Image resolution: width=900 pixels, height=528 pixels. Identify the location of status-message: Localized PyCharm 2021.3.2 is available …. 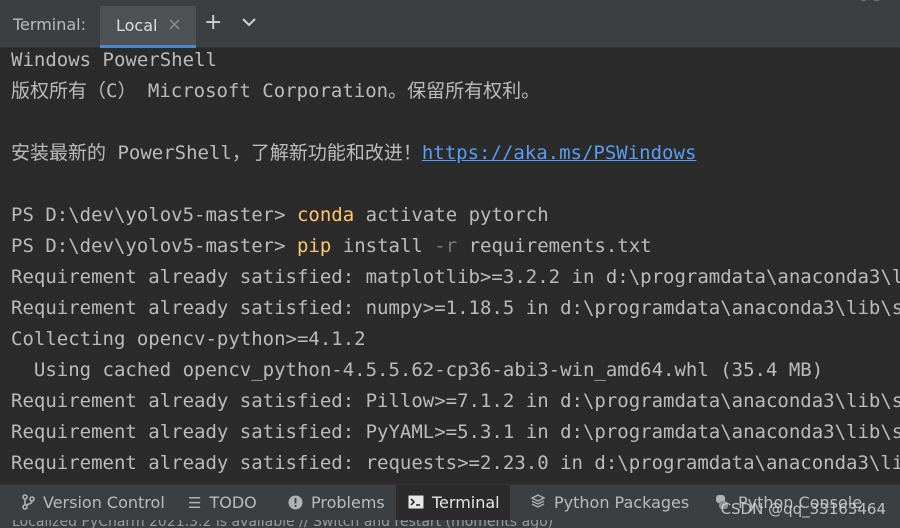
(283, 524).